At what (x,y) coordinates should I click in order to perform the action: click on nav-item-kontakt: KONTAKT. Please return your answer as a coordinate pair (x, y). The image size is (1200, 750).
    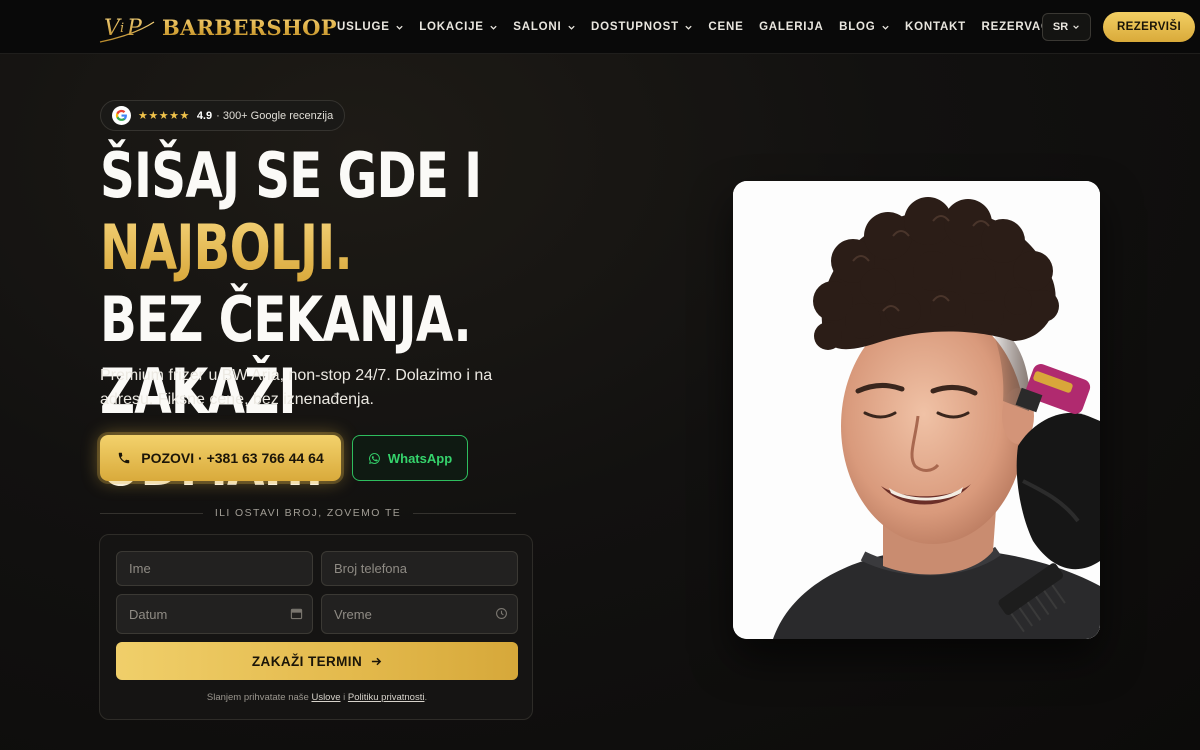
    Looking at the image, I should click on (935, 27).